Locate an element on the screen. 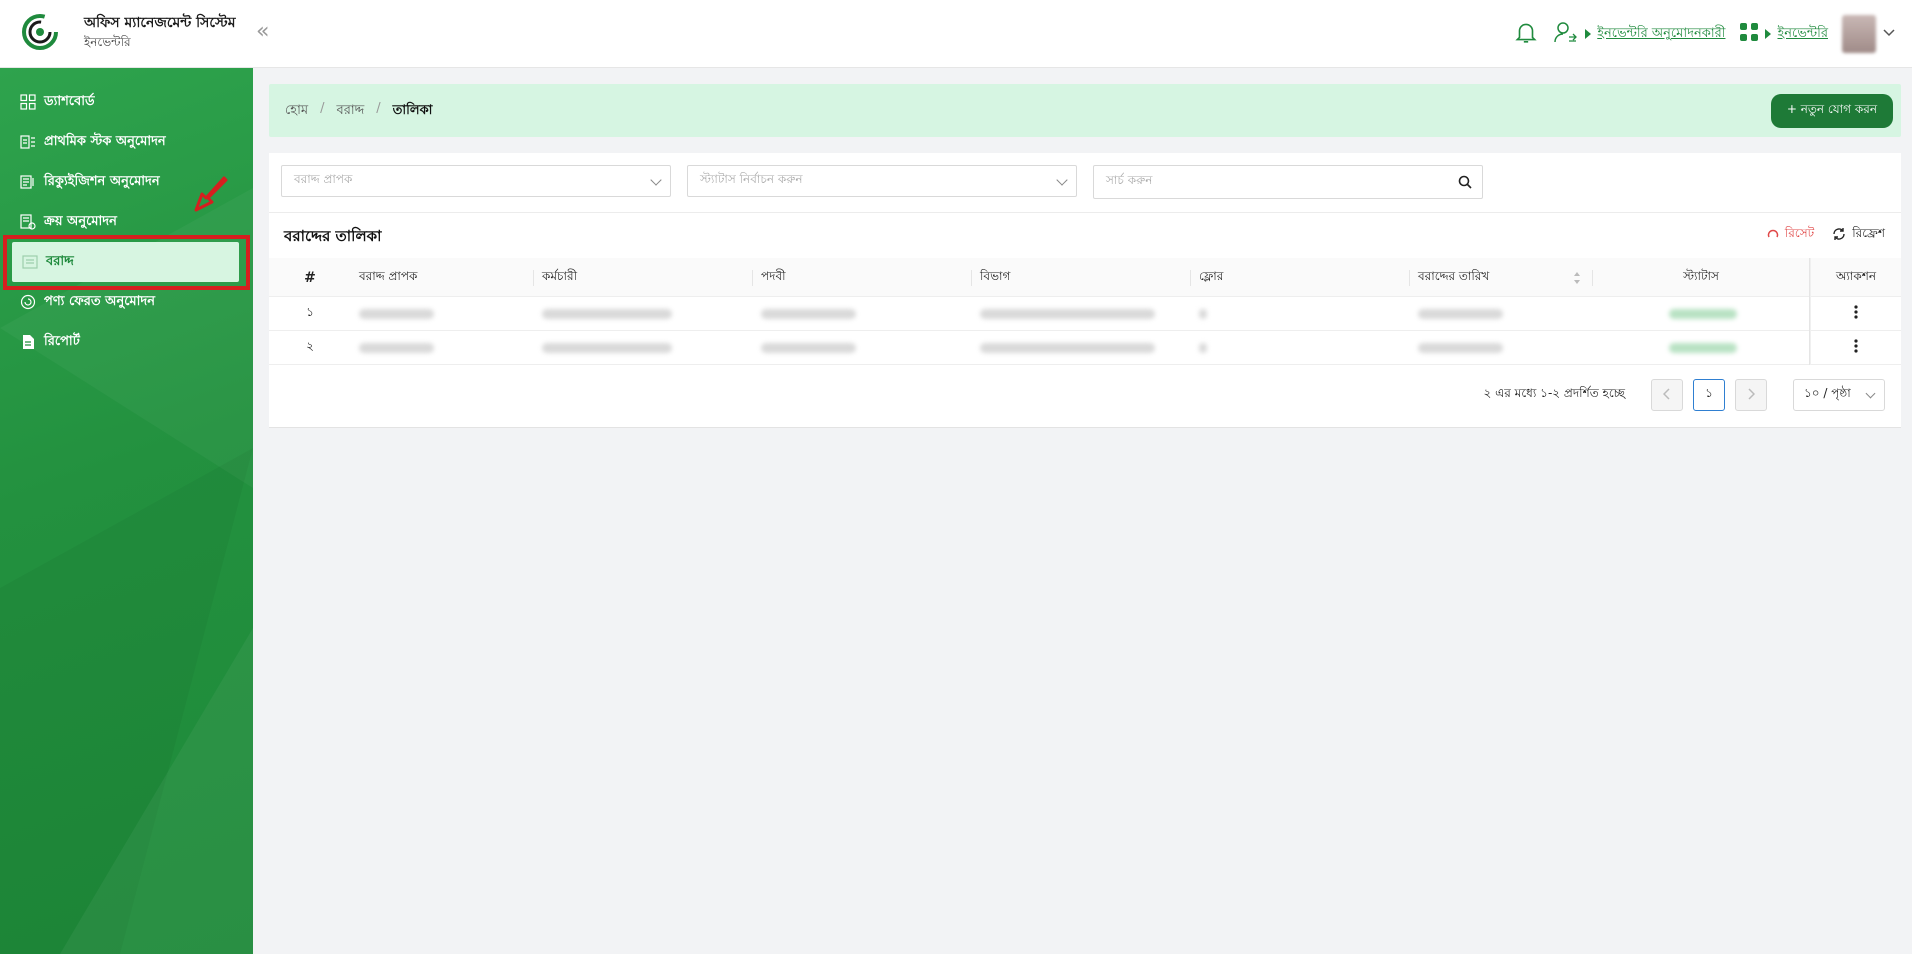 The width and height of the screenshot is (1912, 954). recipient-placeholder: বরাদ্দ প্রাপক is located at coordinates (323, 179).